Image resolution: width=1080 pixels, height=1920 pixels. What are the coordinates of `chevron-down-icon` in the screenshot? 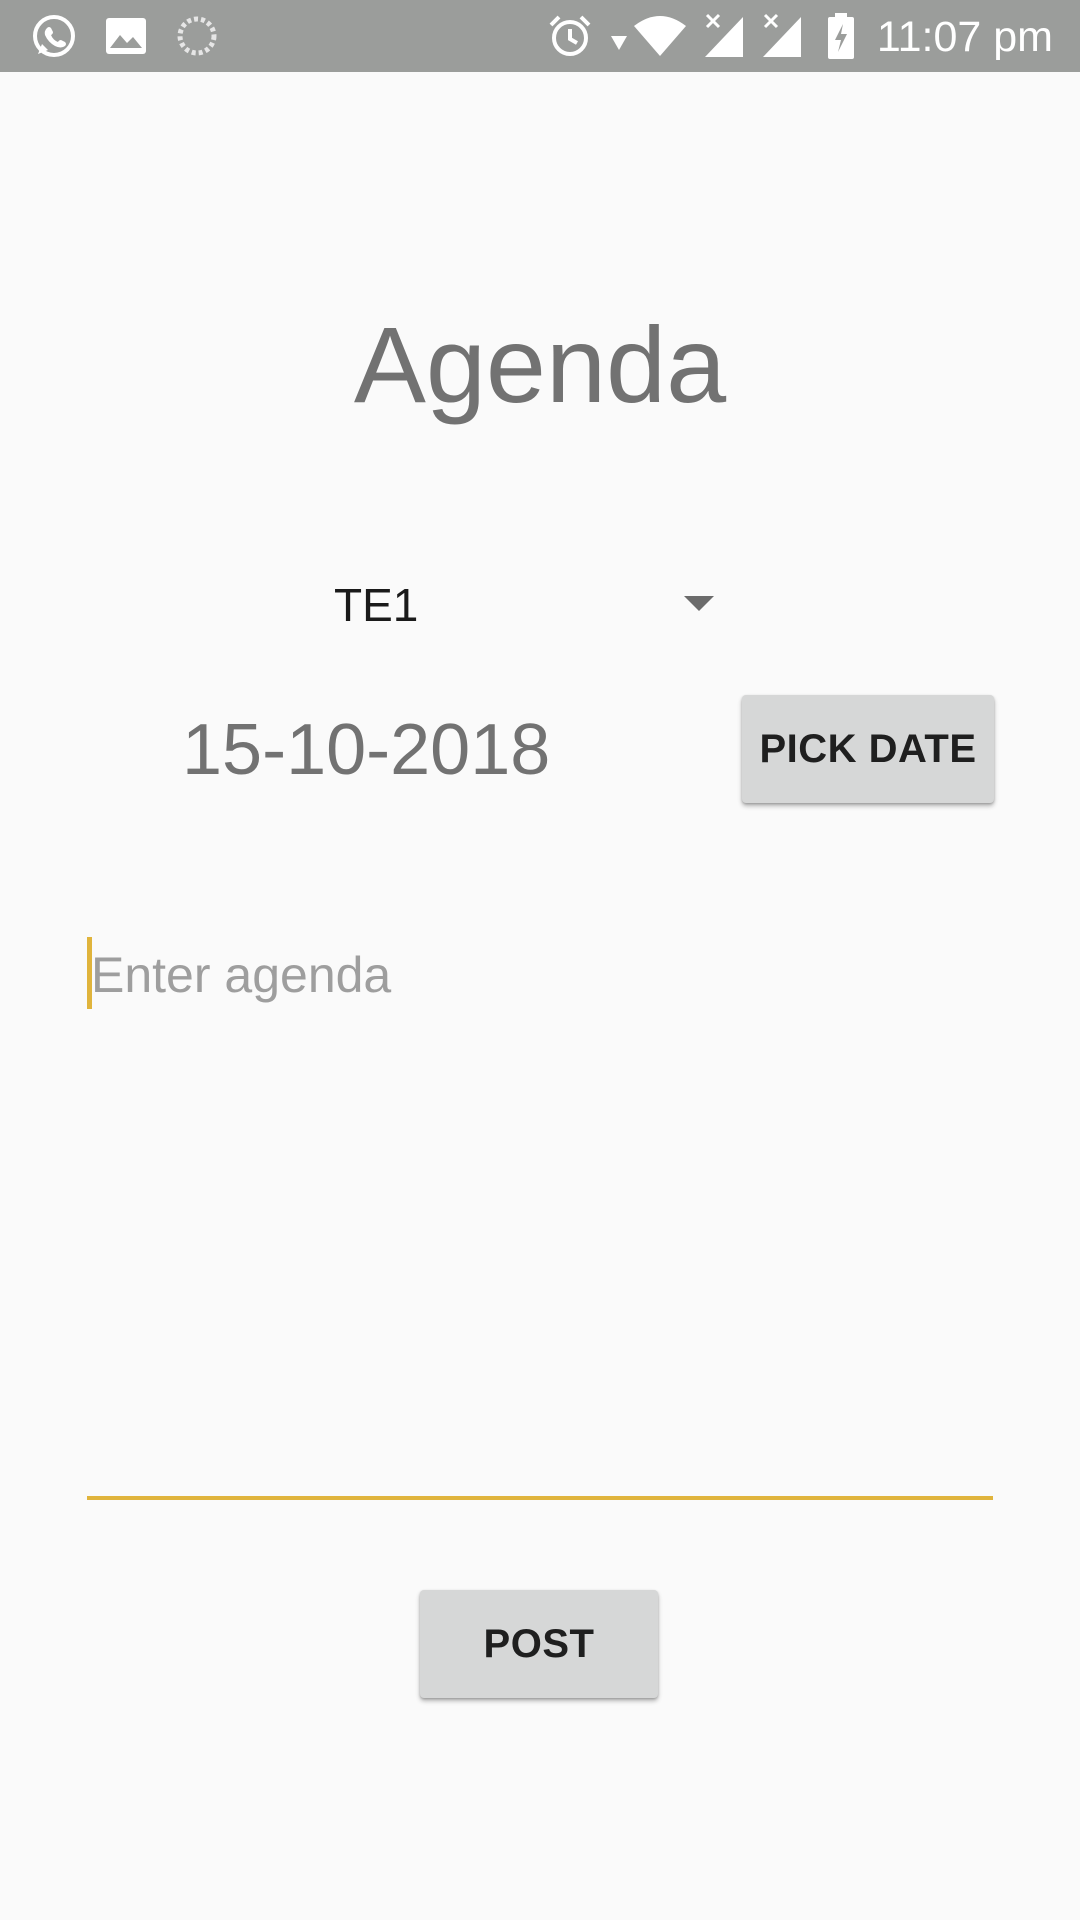 It's located at (699, 603).